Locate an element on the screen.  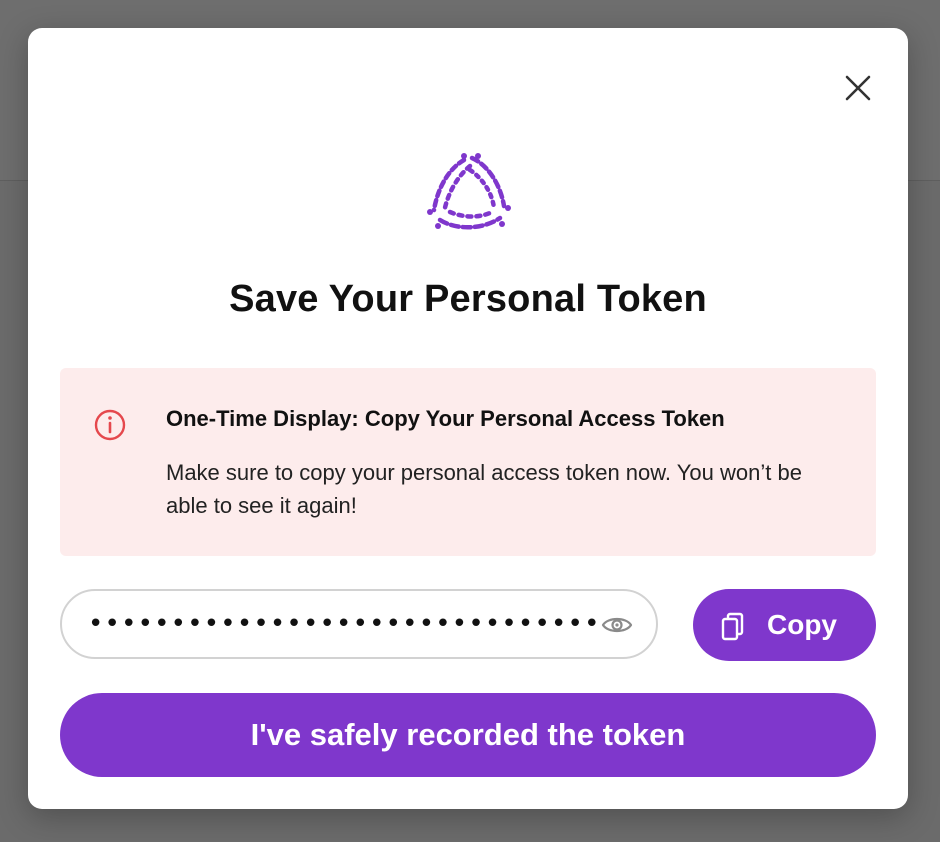
token-input: ••••••••••••••••••••••••••••••• is located at coordinates (359, 624).